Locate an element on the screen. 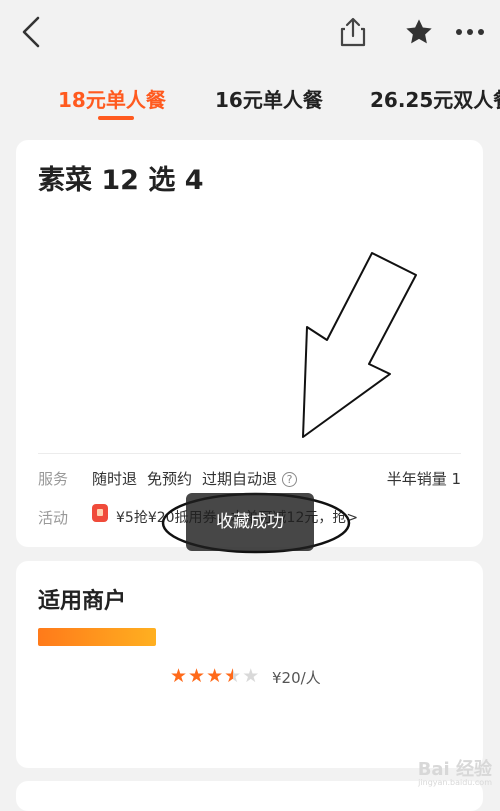 The width and height of the screenshot is (500, 811). top-bar is located at coordinates (250, 33).